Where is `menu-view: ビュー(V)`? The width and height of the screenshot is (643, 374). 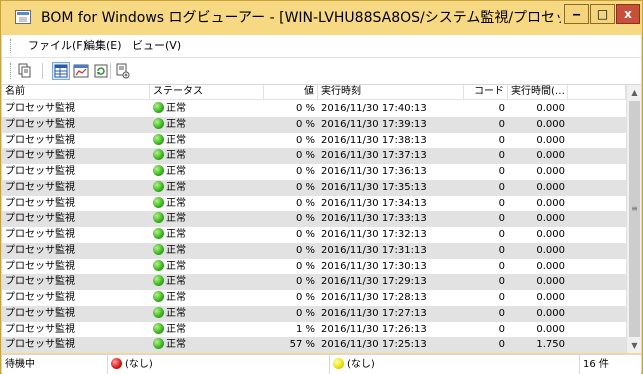
menu-view: ビュー(V) is located at coordinates (156, 46).